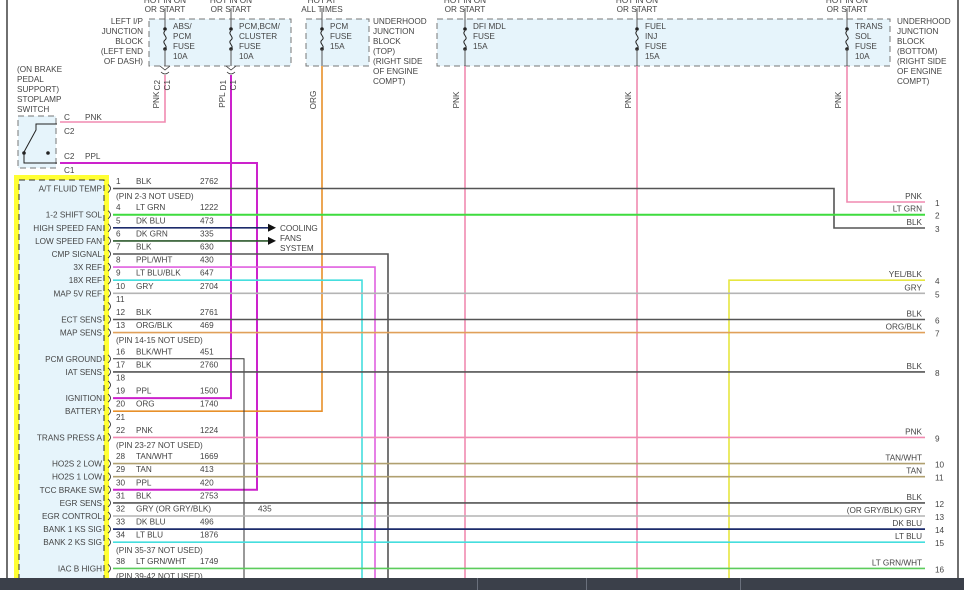 This screenshot has height=590, width=964. Describe the element at coordinates (223, 85) in the screenshot. I see `connector-label: D1` at that location.